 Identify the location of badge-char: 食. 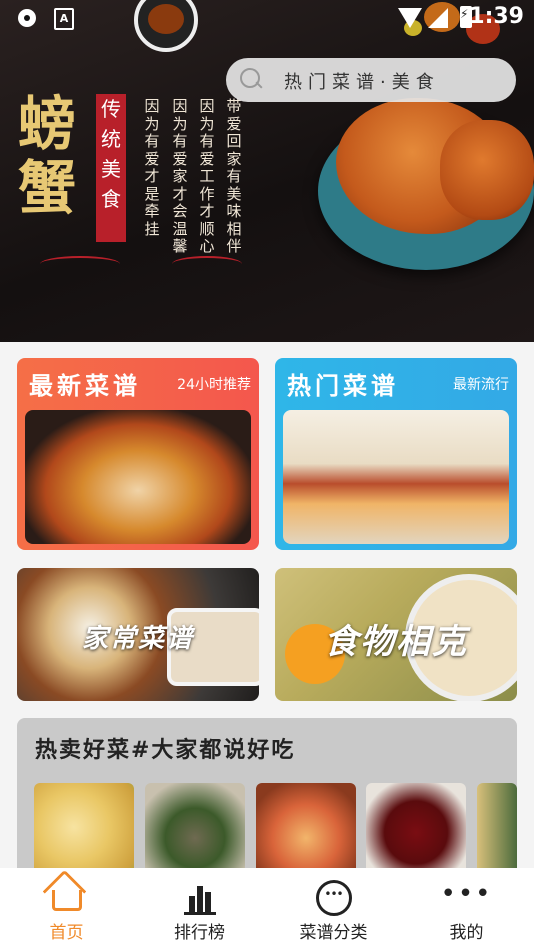
(111, 199).